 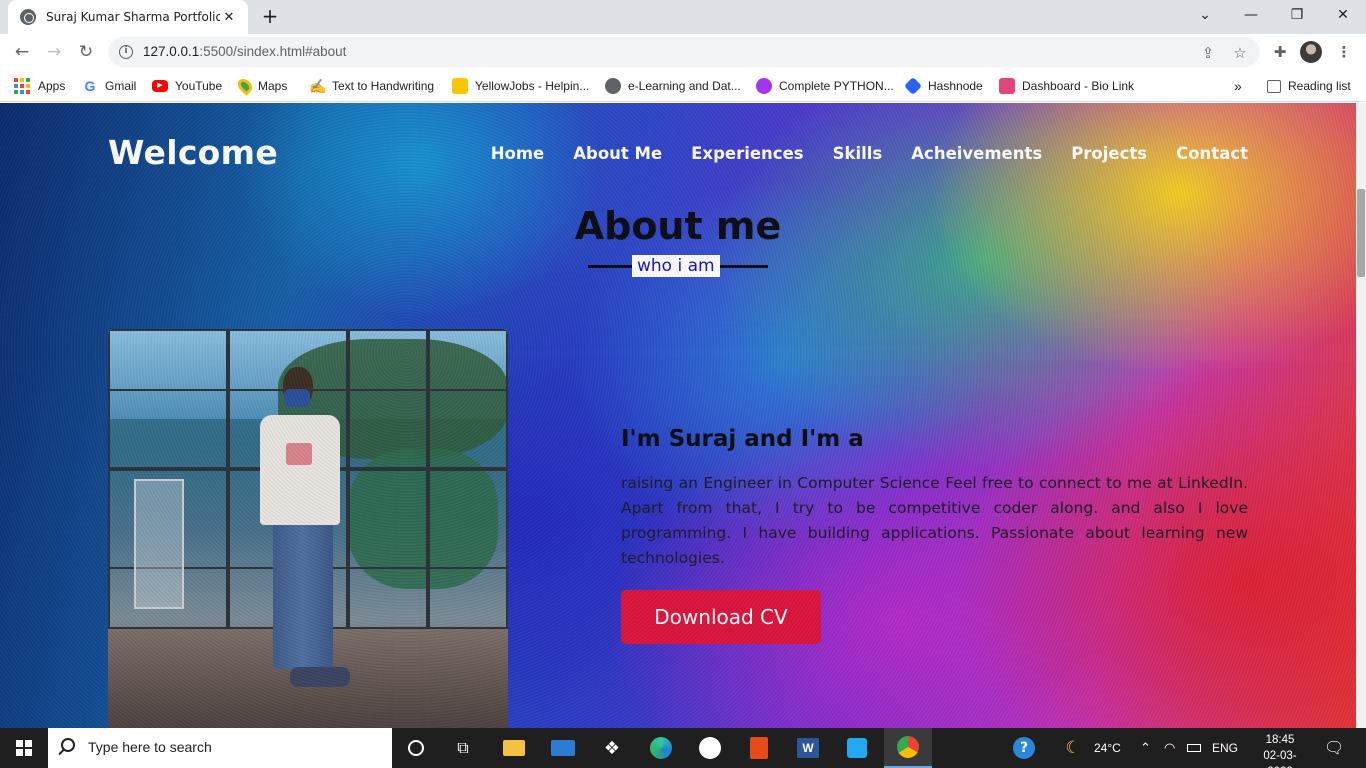 I want to click on vscode-icon, so click(x=857, y=748).